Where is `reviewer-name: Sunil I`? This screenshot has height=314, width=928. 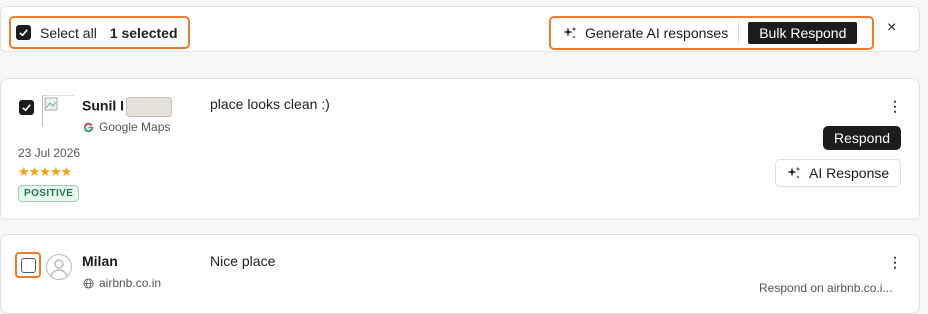
reviewer-name: Sunil I is located at coordinates (127, 107).